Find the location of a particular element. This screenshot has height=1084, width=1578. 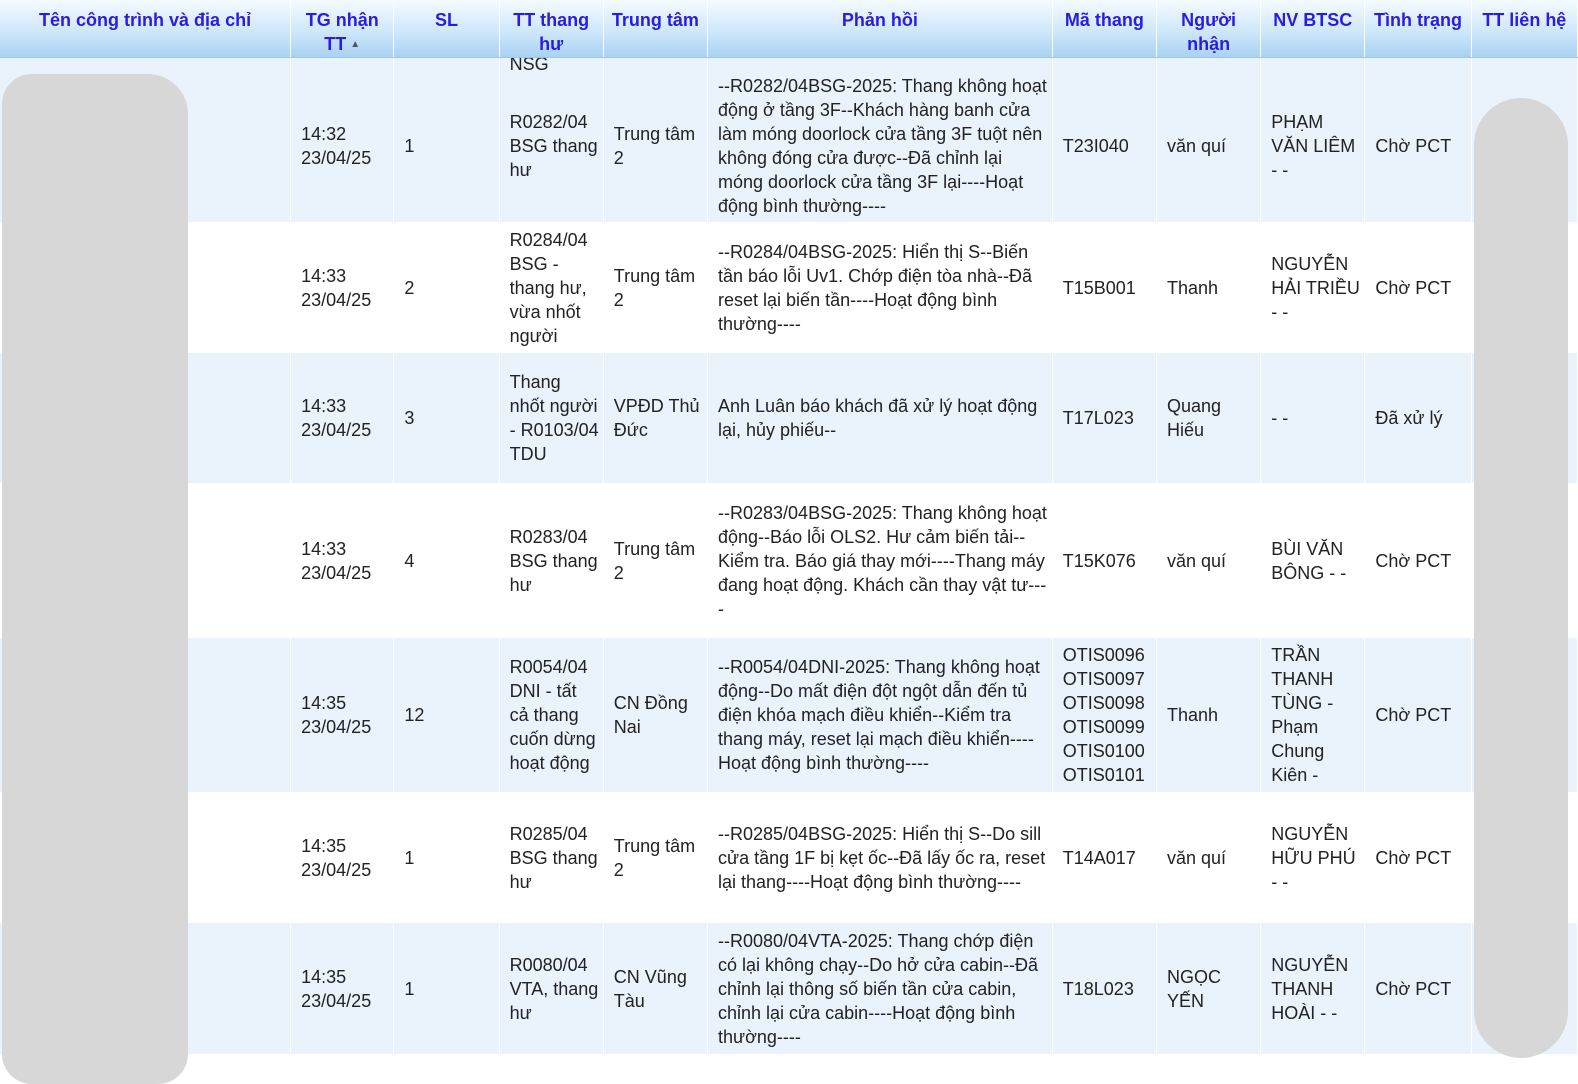

status-elevator-cell: R0080/04 VTA, thang hư is located at coordinates (551, 989).